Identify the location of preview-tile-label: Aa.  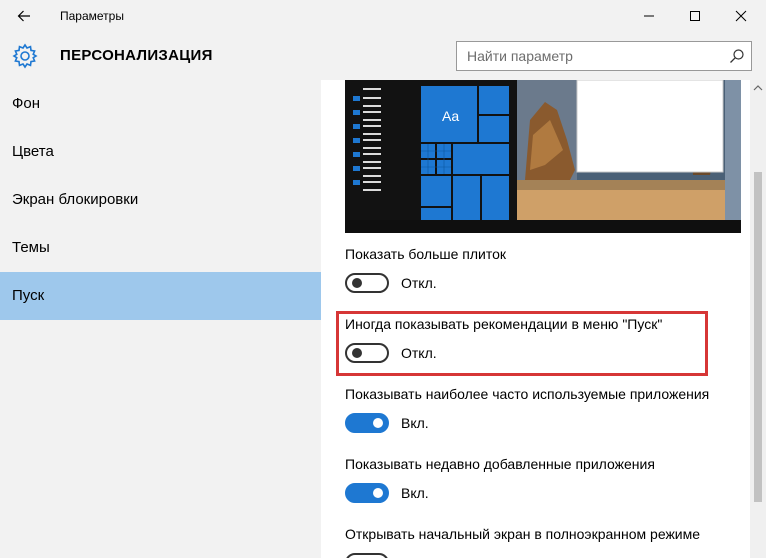
(451, 116).